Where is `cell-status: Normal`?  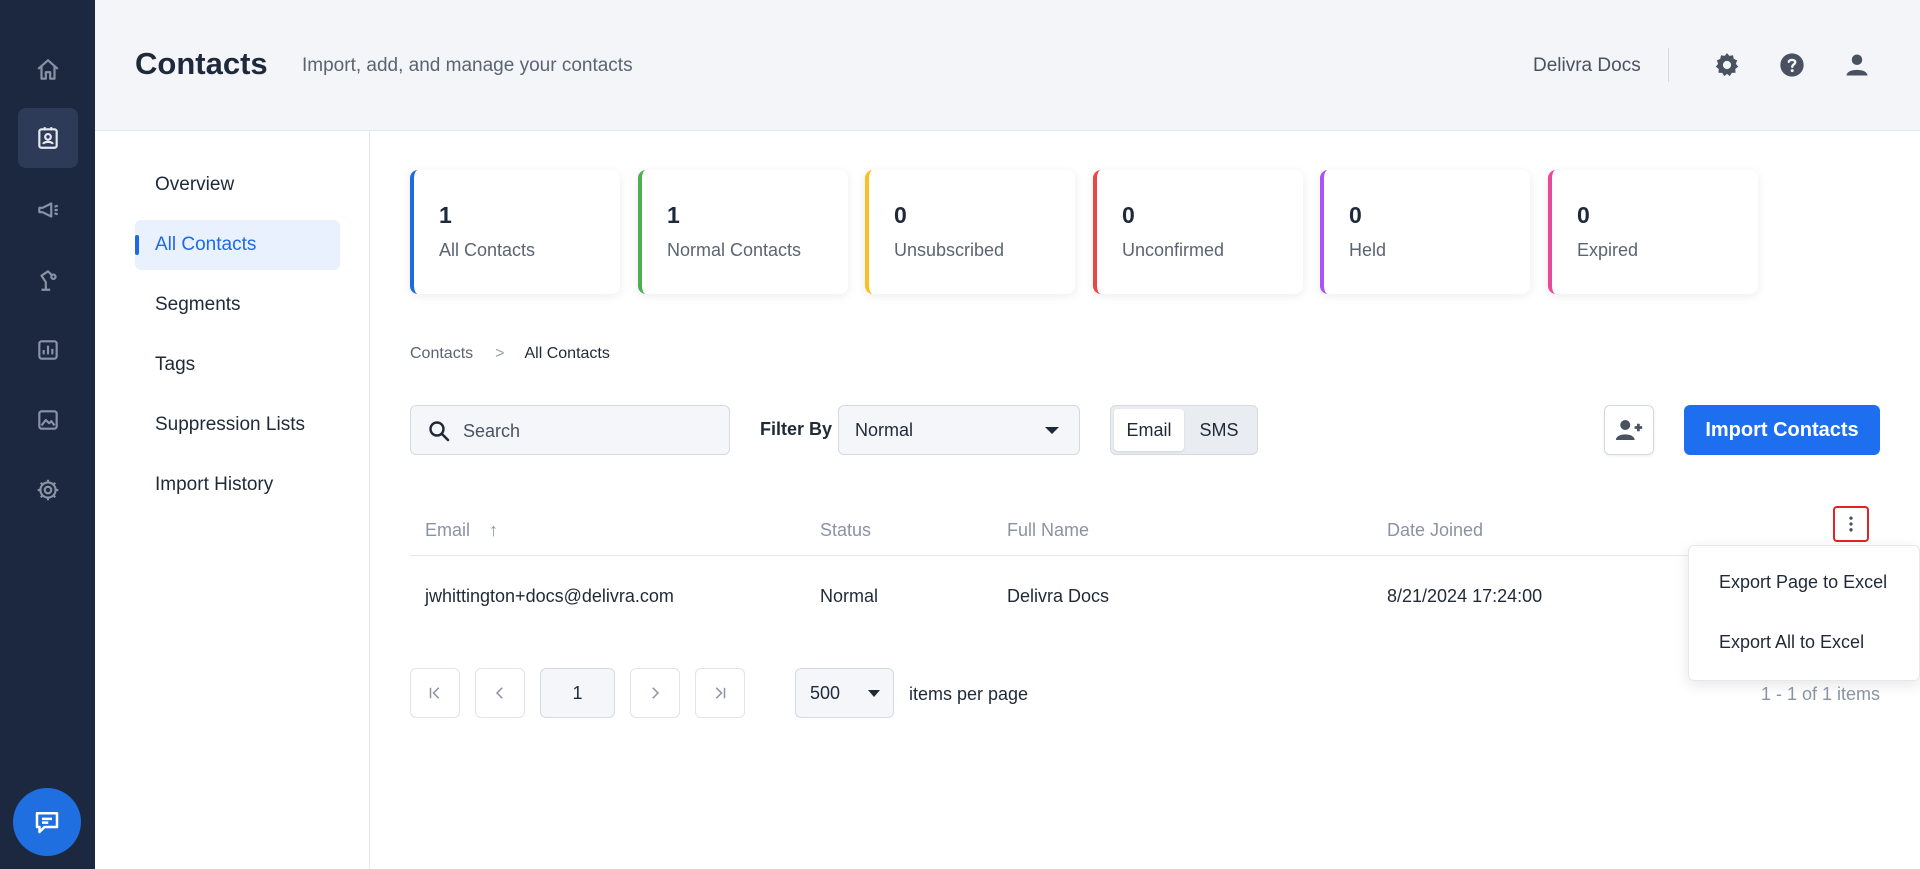
cell-status: Normal is located at coordinates (849, 596).